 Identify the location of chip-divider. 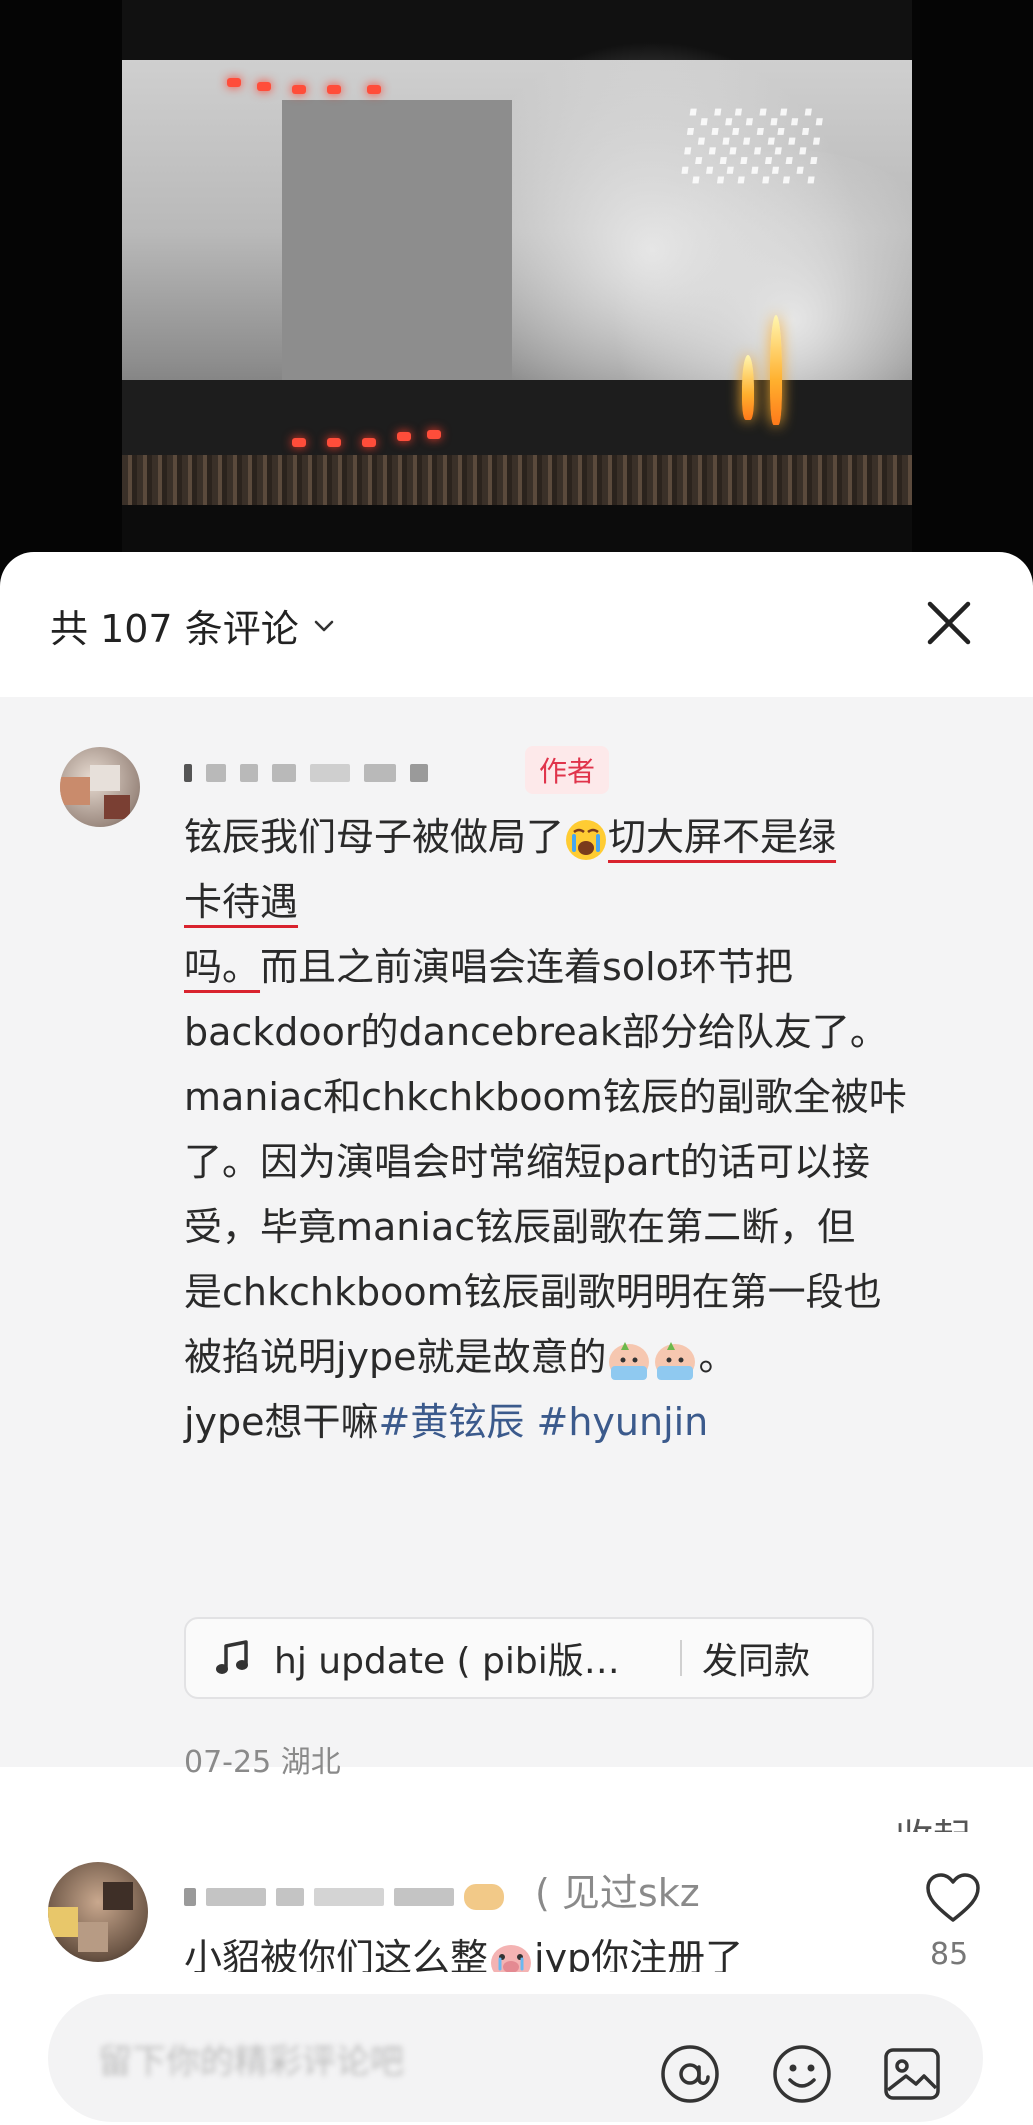
(681, 1658).